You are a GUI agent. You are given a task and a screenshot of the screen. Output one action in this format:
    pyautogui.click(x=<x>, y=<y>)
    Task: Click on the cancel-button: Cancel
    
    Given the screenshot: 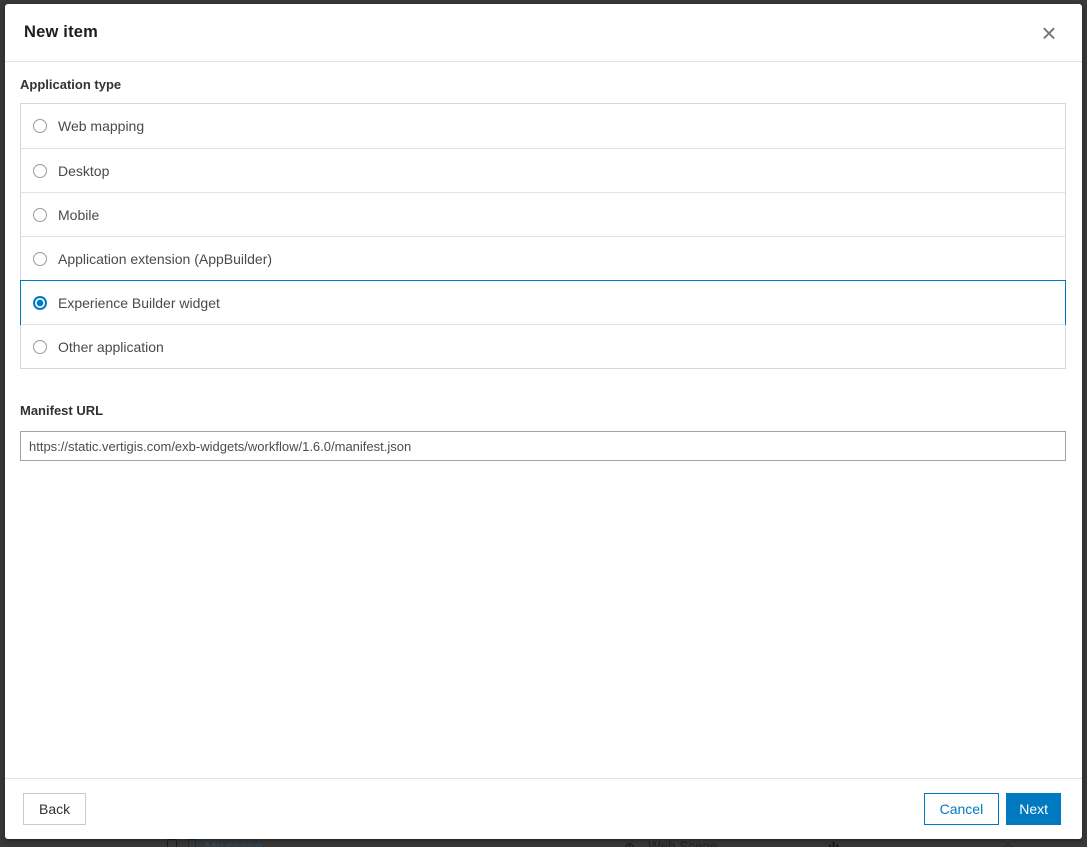 What is the action you would take?
    pyautogui.click(x=961, y=809)
    